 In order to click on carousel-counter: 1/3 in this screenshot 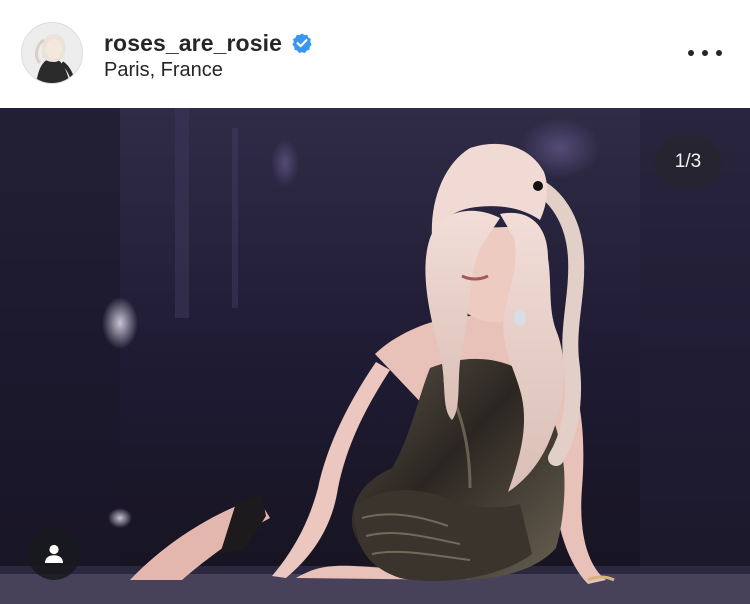, I will do `click(688, 162)`.